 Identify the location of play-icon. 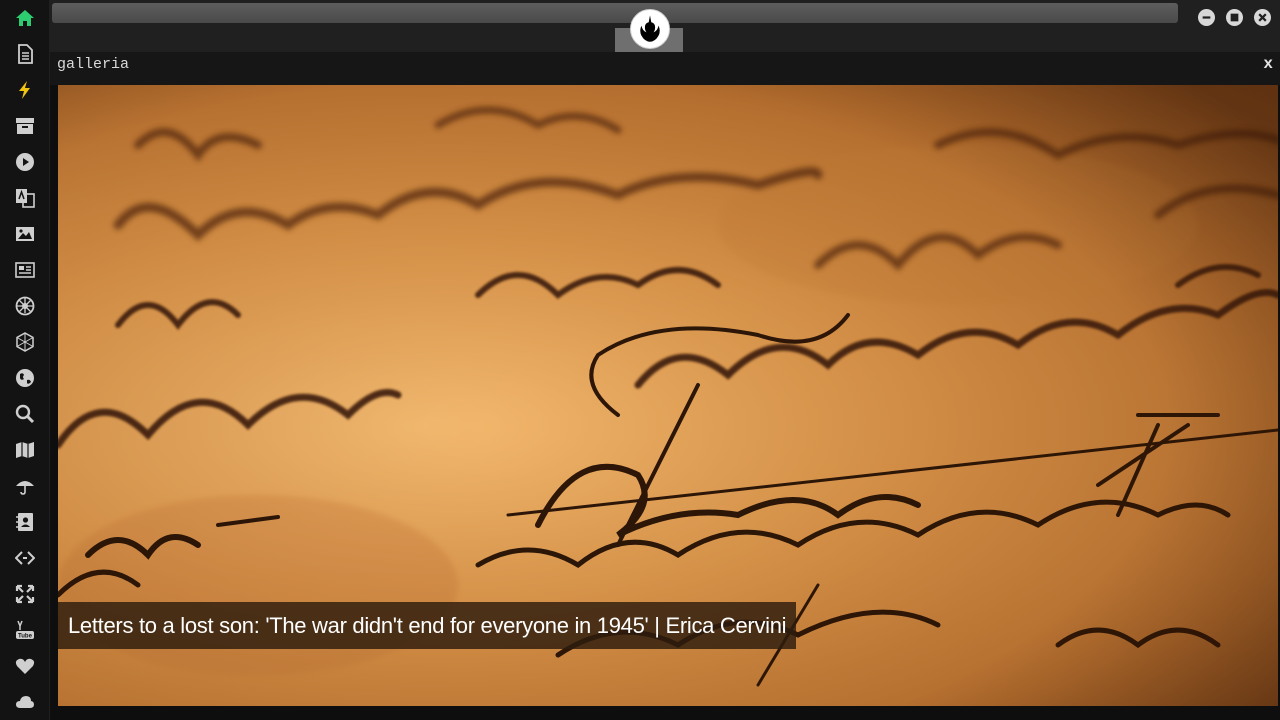
(25, 162).